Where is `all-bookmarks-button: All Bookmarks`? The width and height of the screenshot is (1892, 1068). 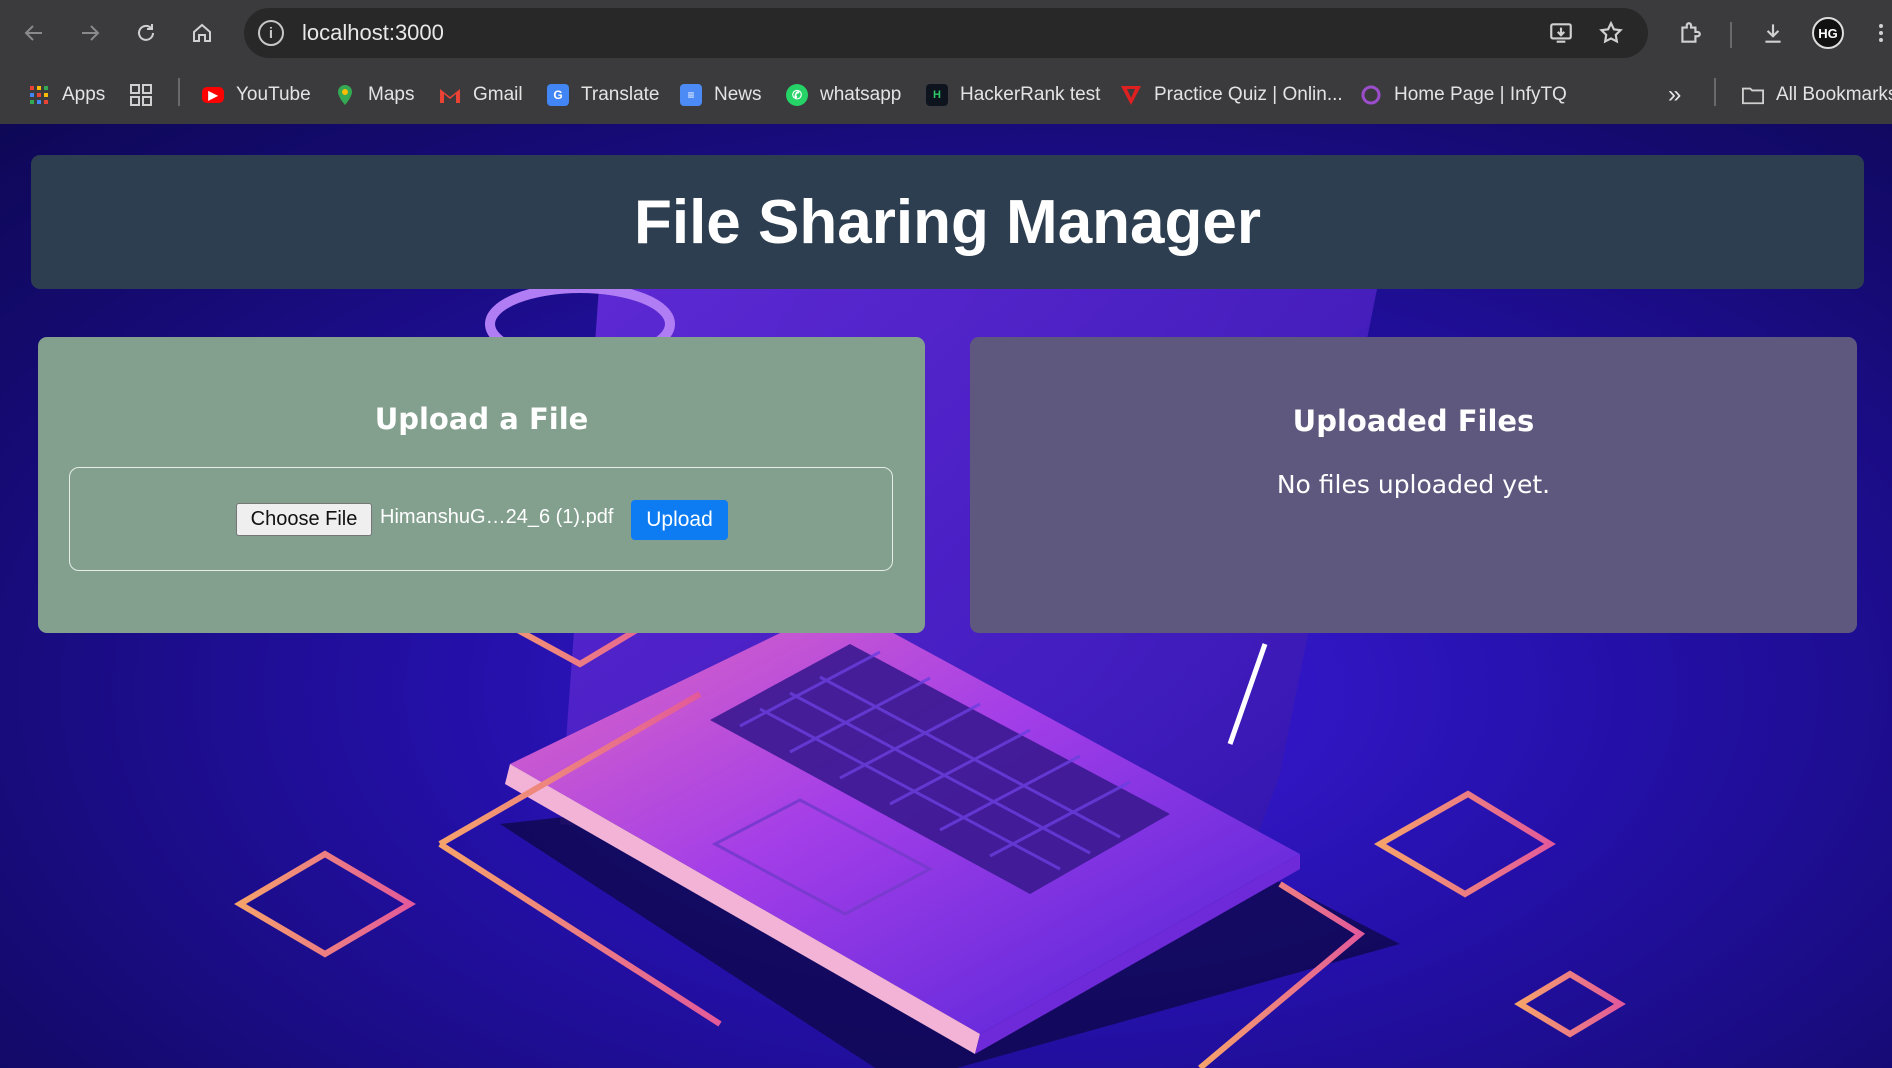 all-bookmarks-button: All Bookmarks is located at coordinates (1817, 95).